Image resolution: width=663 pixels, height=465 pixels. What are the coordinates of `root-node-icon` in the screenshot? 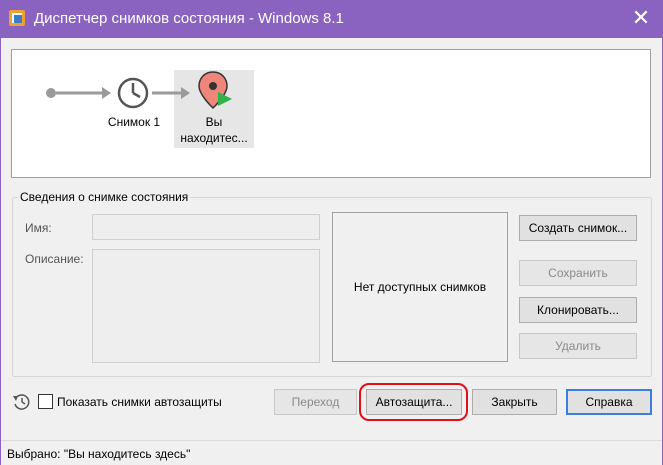 It's located at (51, 93).